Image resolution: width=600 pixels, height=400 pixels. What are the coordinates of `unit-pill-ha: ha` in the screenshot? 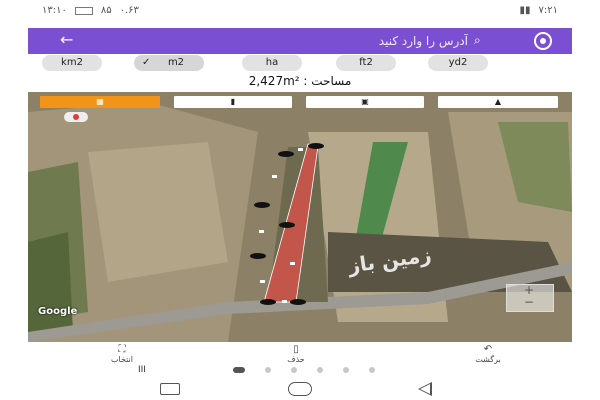 It's located at (272, 63).